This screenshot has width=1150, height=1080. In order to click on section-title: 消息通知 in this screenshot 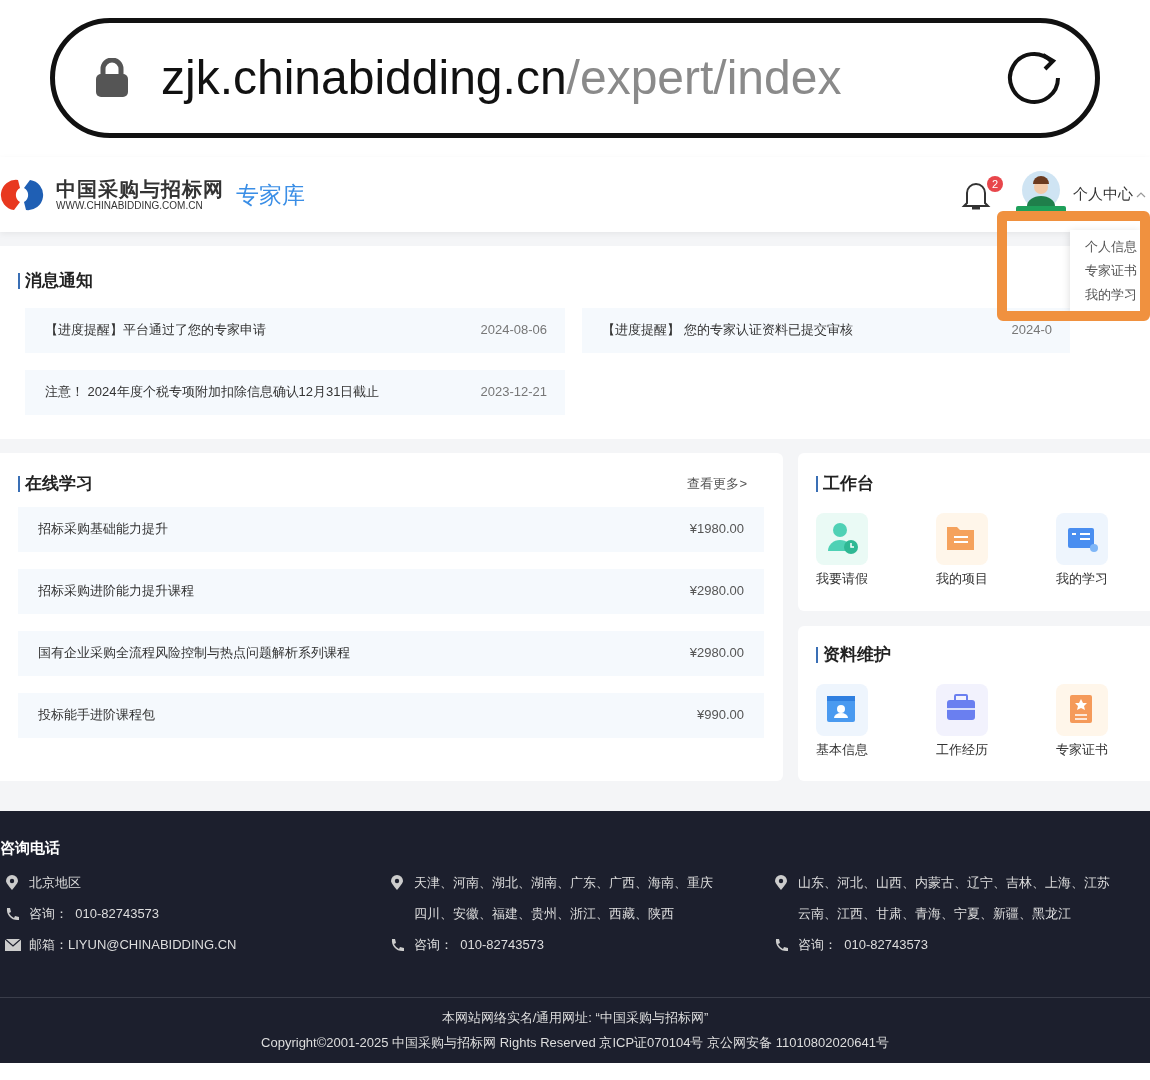, I will do `click(59, 281)`.